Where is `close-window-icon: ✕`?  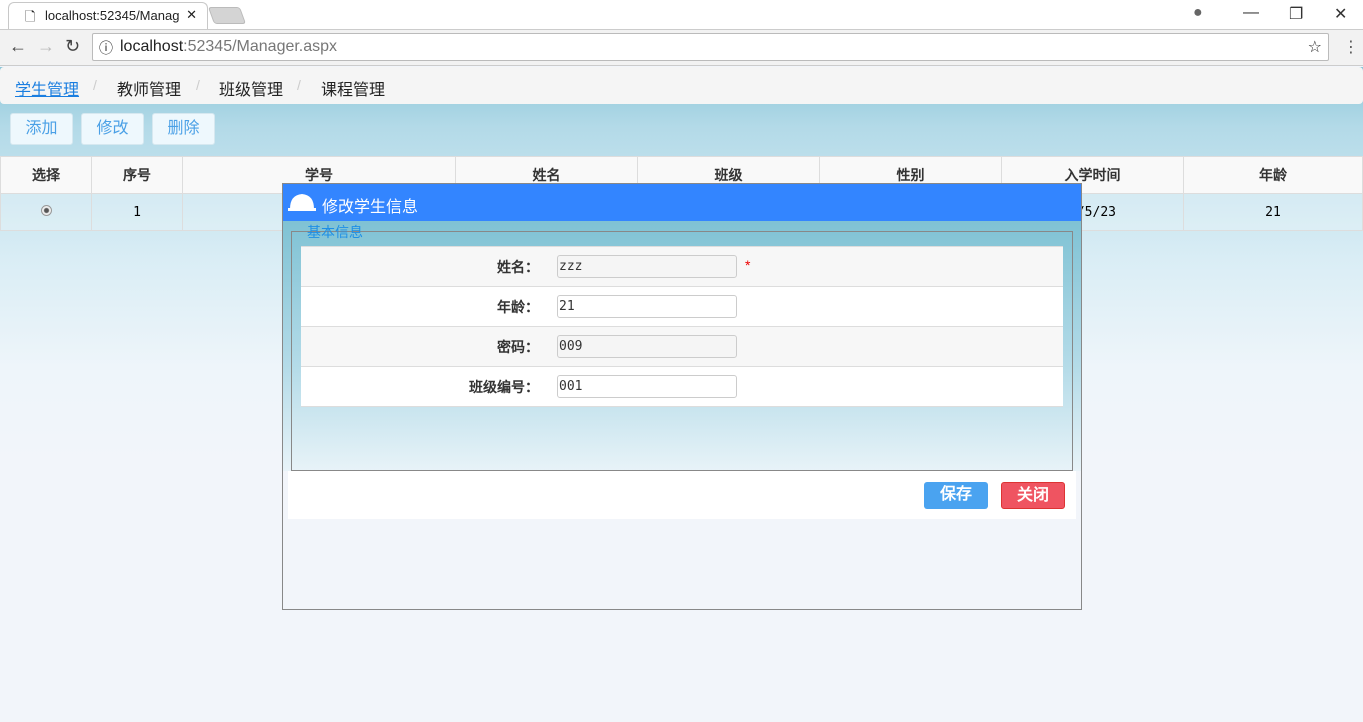
close-window-icon: ✕ is located at coordinates (1340, 14).